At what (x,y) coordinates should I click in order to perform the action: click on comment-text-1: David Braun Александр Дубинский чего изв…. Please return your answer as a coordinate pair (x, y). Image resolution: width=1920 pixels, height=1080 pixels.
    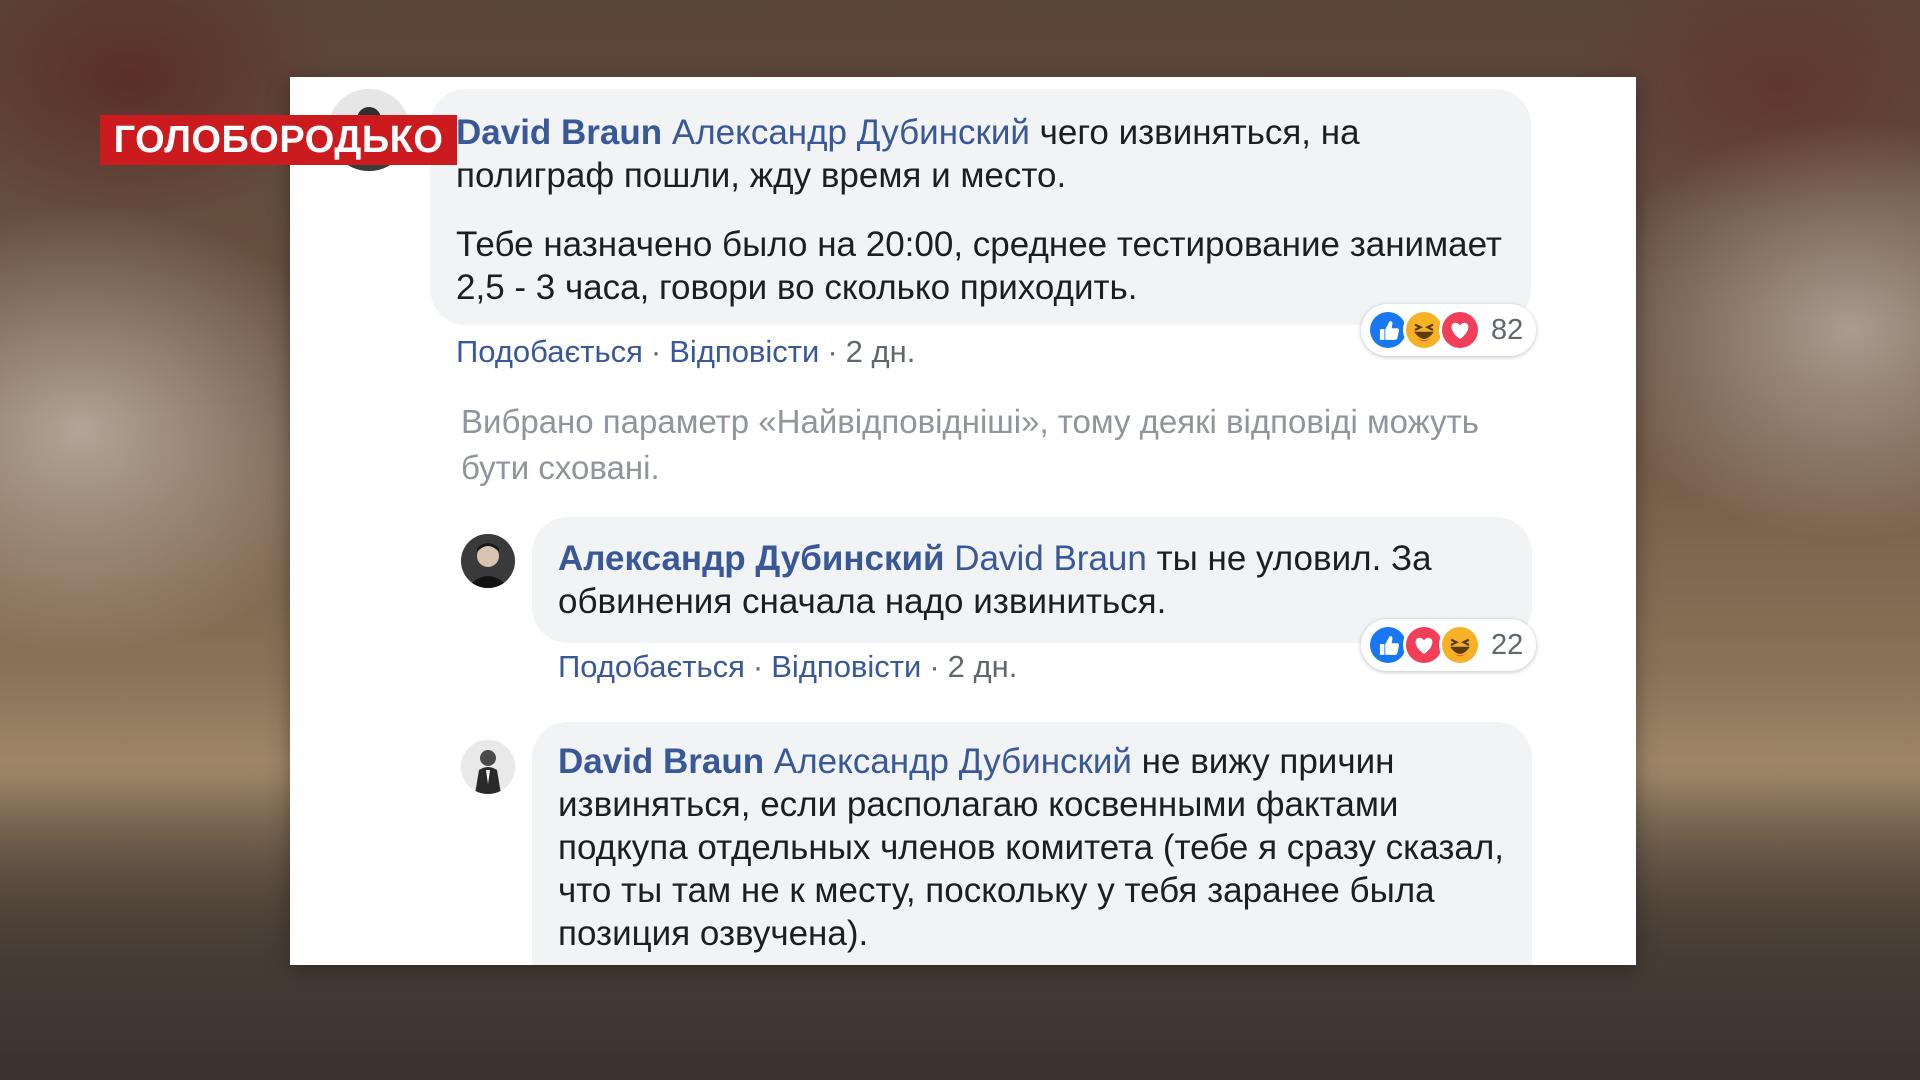
    Looking at the image, I should click on (980, 154).